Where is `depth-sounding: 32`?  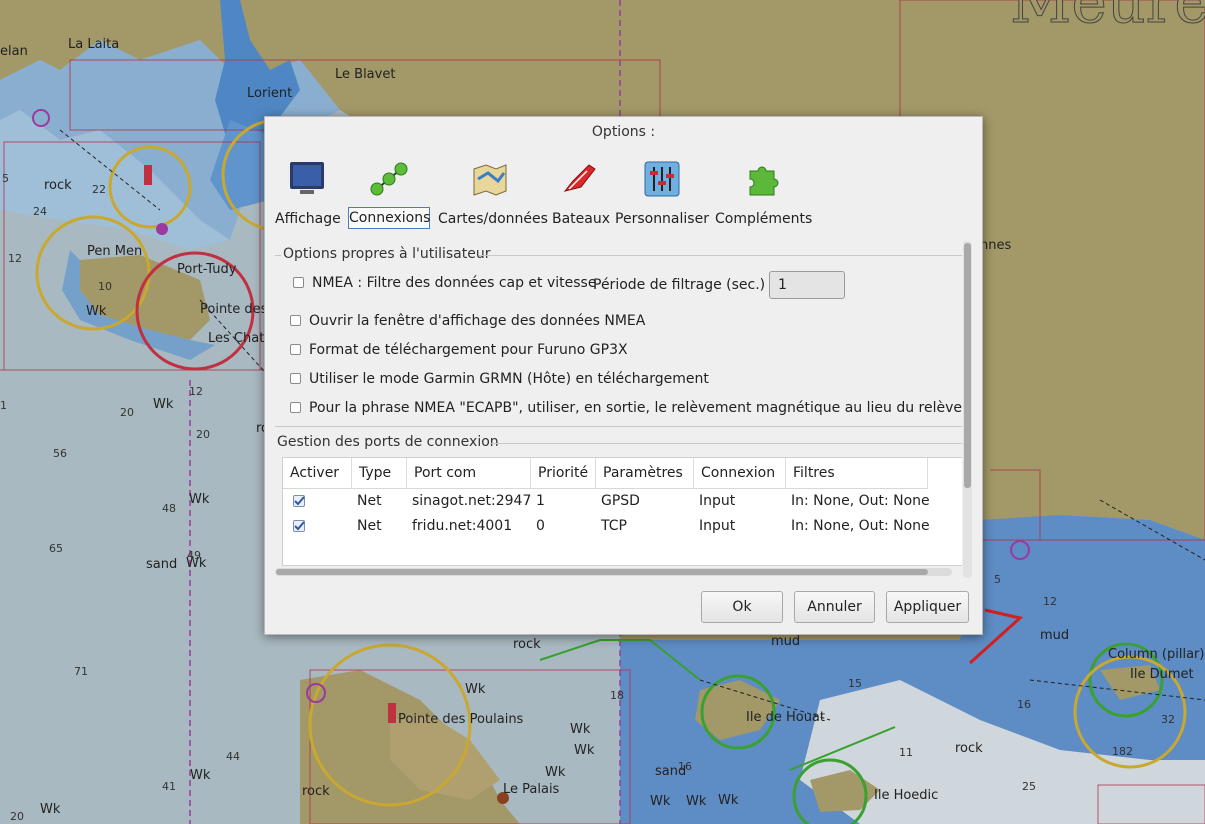
depth-sounding: 32 is located at coordinates (1168, 719).